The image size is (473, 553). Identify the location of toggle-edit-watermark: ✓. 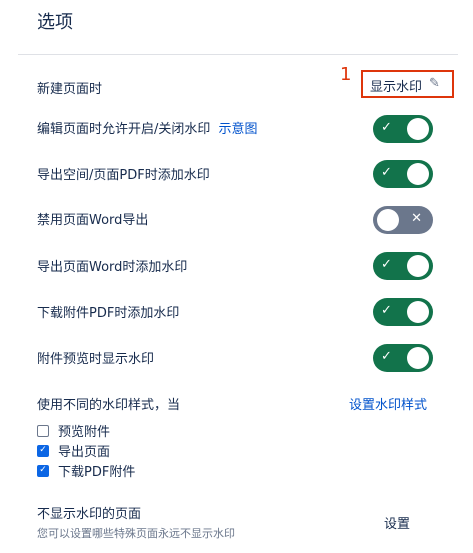
(403, 129).